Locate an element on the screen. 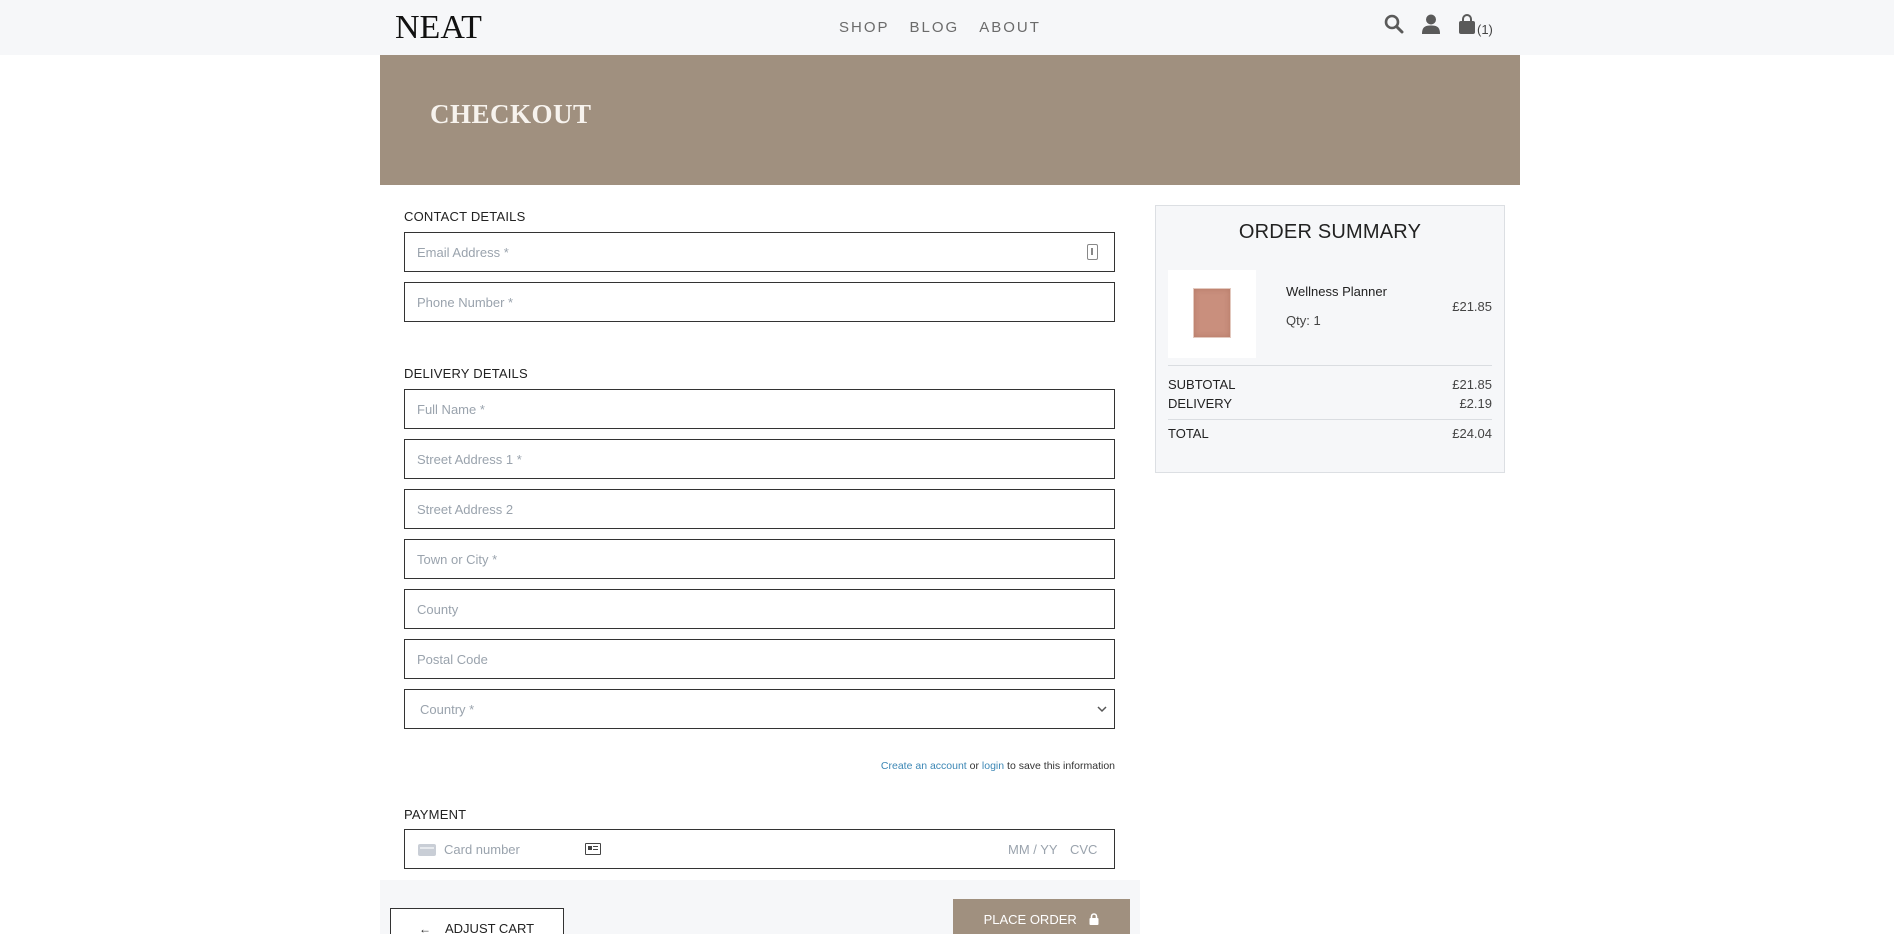 Image resolution: width=1894 pixels, height=934 pixels. arrow-left-icon: ← is located at coordinates (425, 927).